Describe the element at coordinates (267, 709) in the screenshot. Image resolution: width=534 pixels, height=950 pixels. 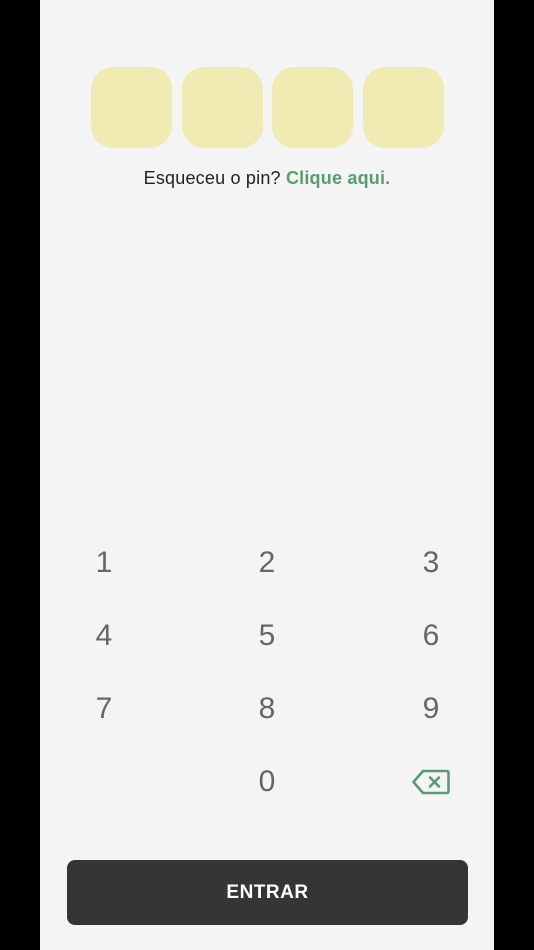
I see `key-8: 8` at that location.